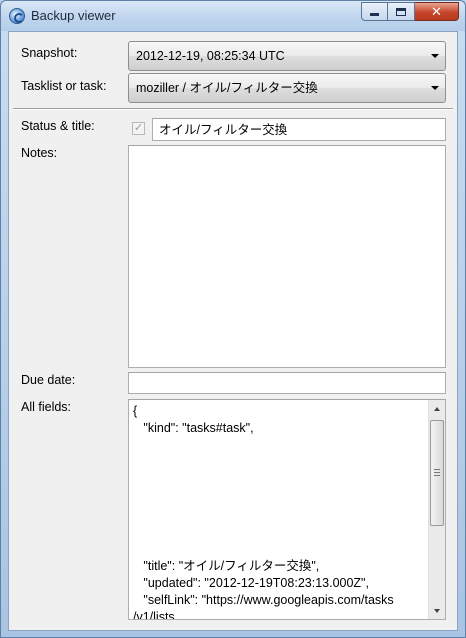 This screenshot has height=638, width=466. Describe the element at coordinates (73, 15) in the screenshot. I see `window-title: Backup viewer` at that location.